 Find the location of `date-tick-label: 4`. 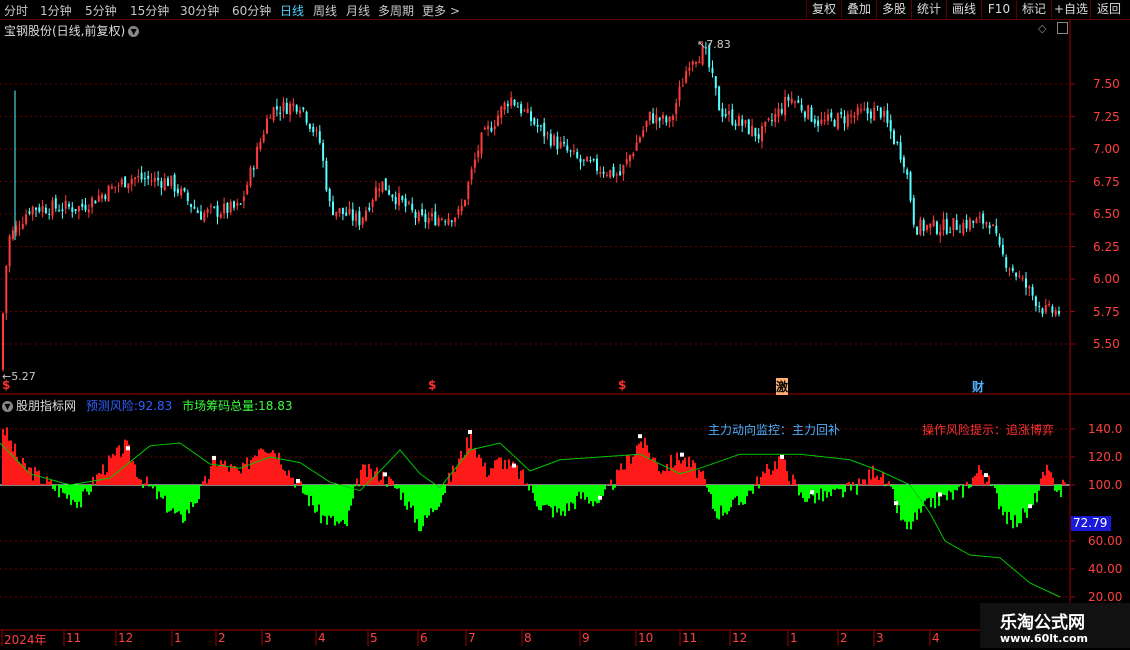

date-tick-label: 4 is located at coordinates (936, 638).